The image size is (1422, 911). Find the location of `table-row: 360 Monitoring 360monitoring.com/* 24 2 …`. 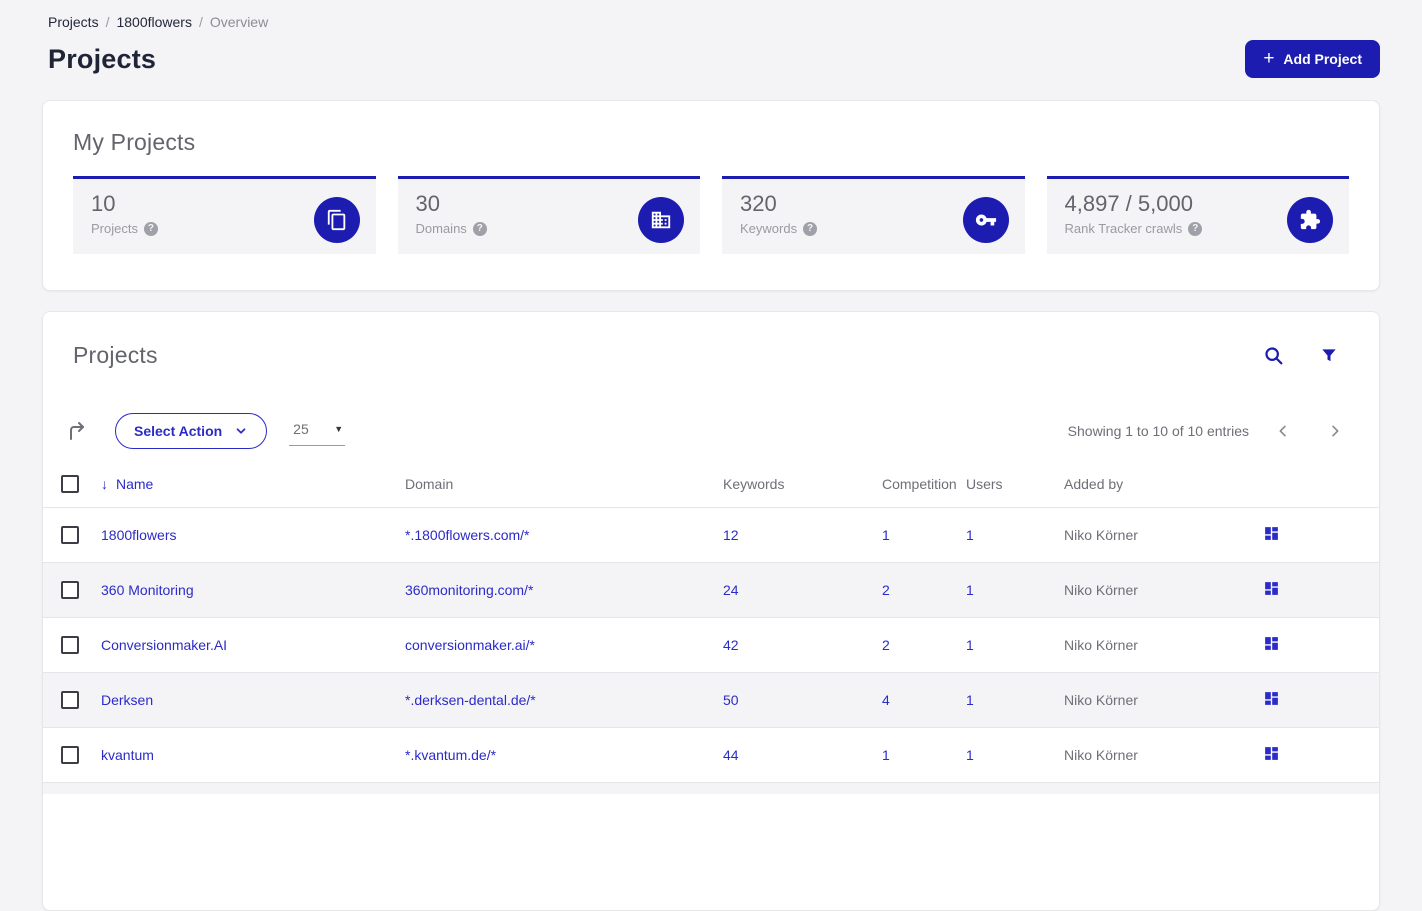

table-row: 360 Monitoring 360monitoring.com/* 24 2 … is located at coordinates (711, 589).